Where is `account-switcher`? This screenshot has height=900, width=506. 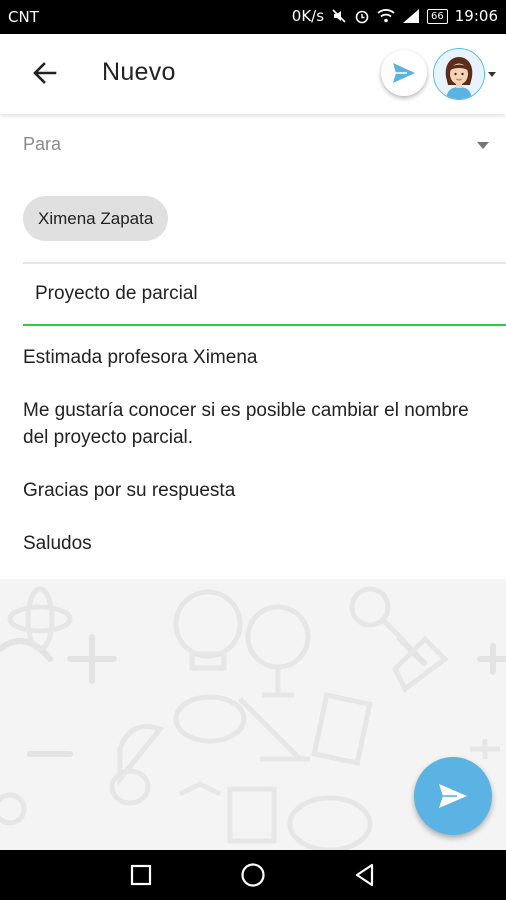
account-switcher is located at coordinates (464, 74).